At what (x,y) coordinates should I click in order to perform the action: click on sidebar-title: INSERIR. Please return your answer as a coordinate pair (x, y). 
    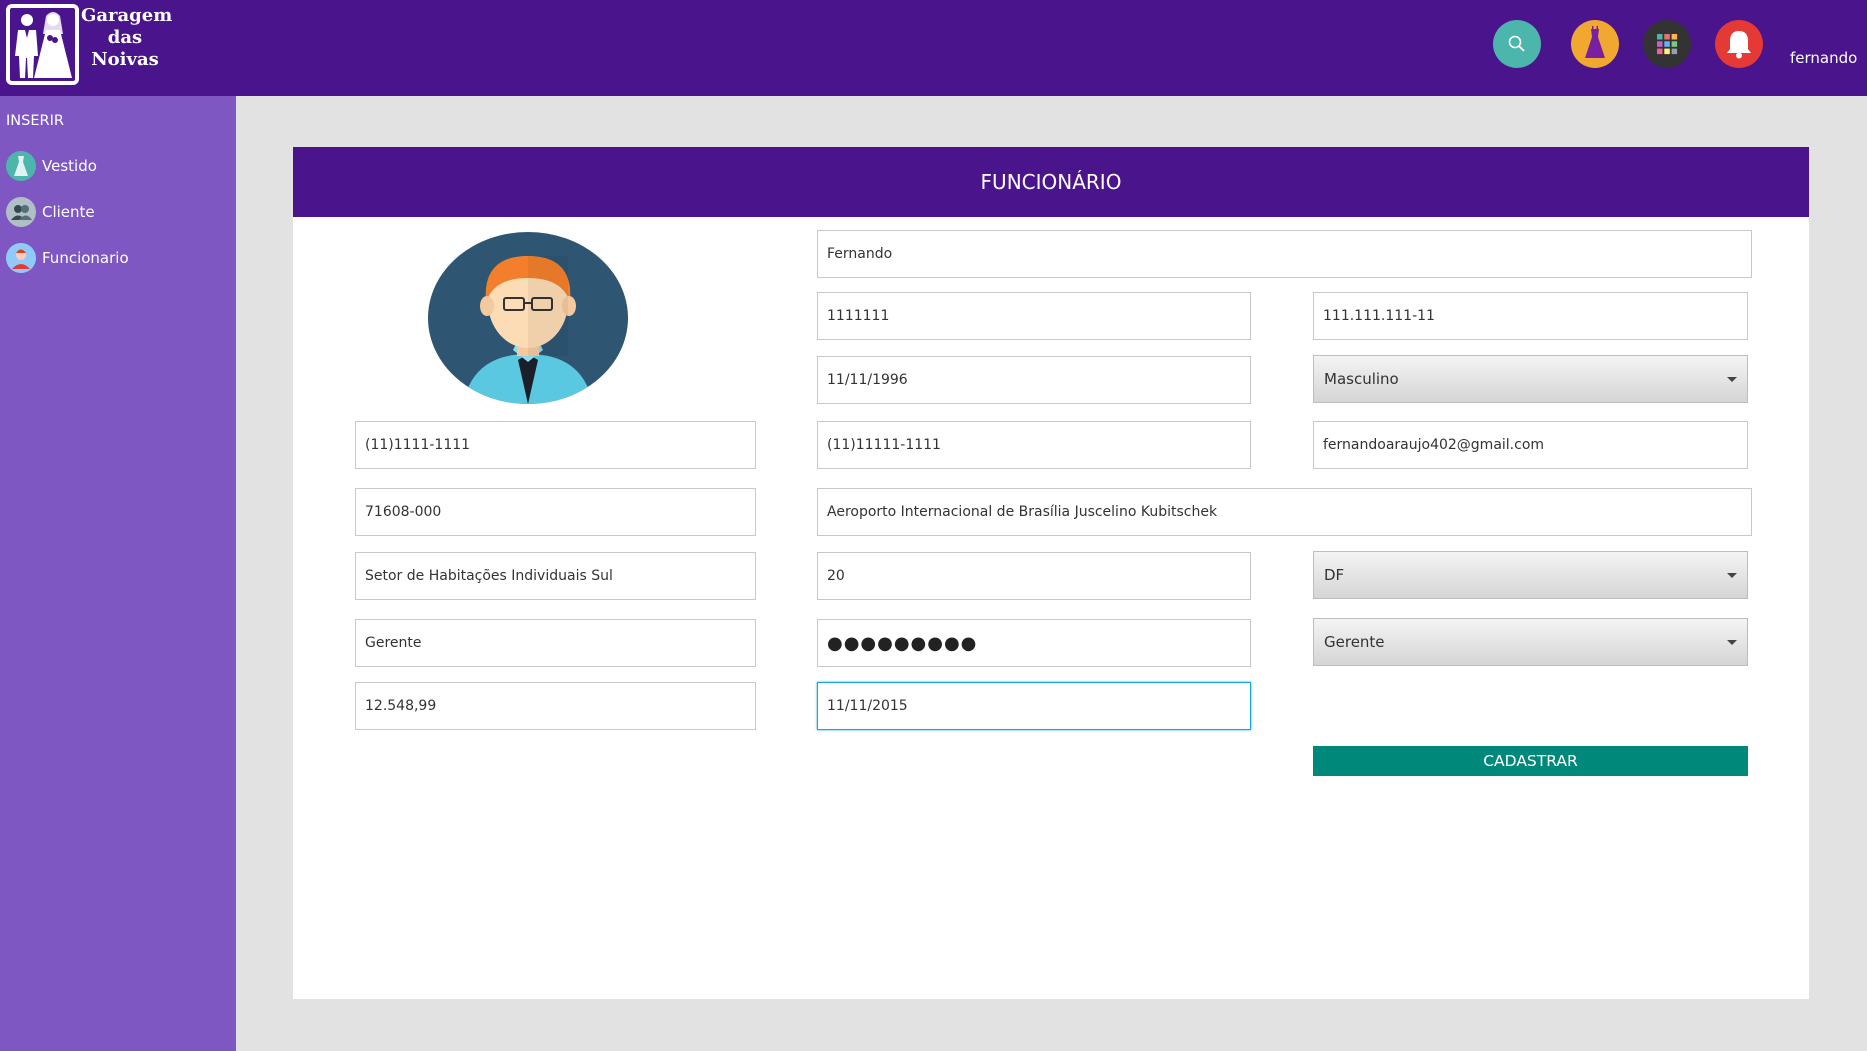
    Looking at the image, I should click on (35, 121).